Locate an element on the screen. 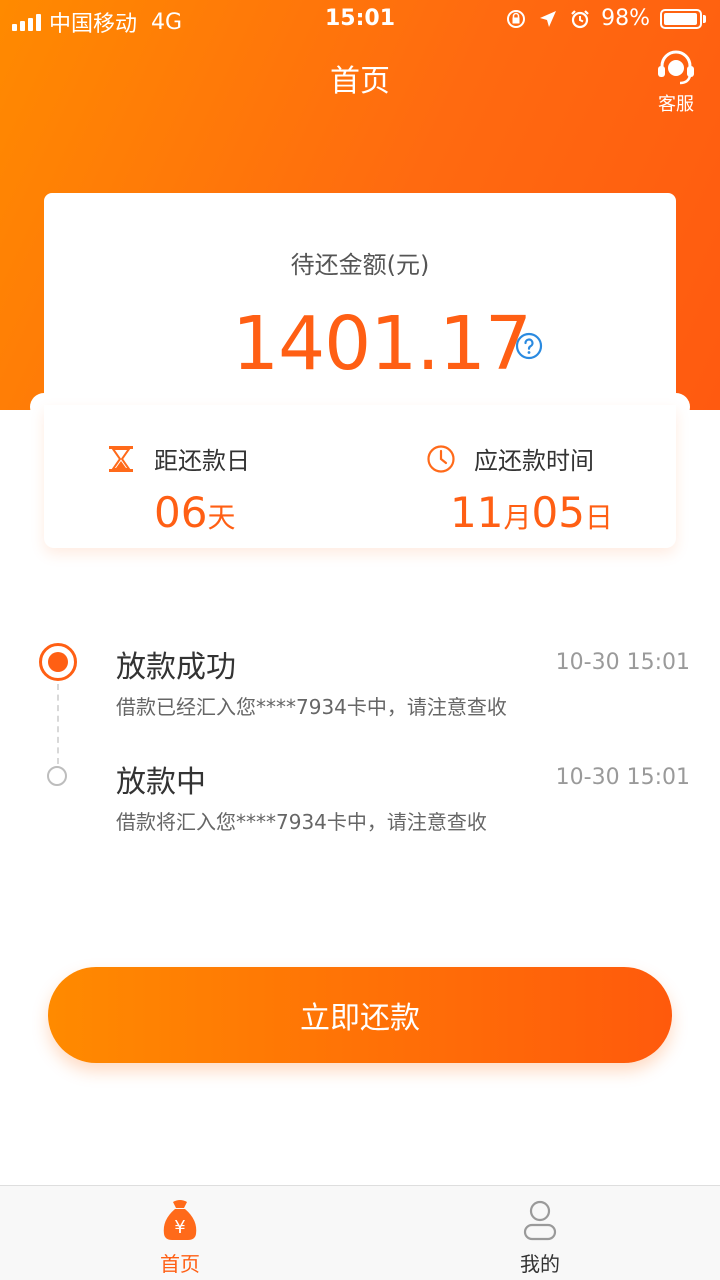 The image size is (720, 1280). timeline-desc: 借款已经汇入您****7934卡中，请注意查收 is located at coordinates (311, 707).